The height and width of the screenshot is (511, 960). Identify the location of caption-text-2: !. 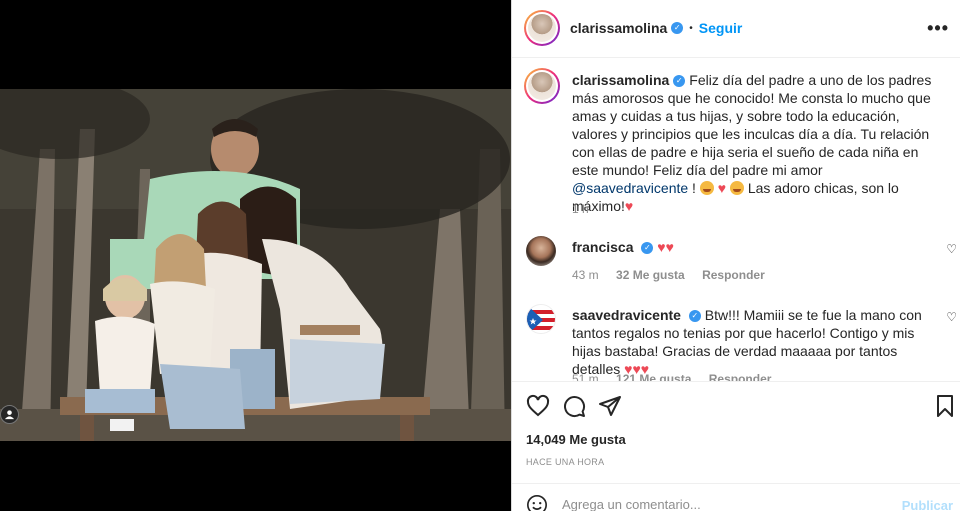
(692, 188).